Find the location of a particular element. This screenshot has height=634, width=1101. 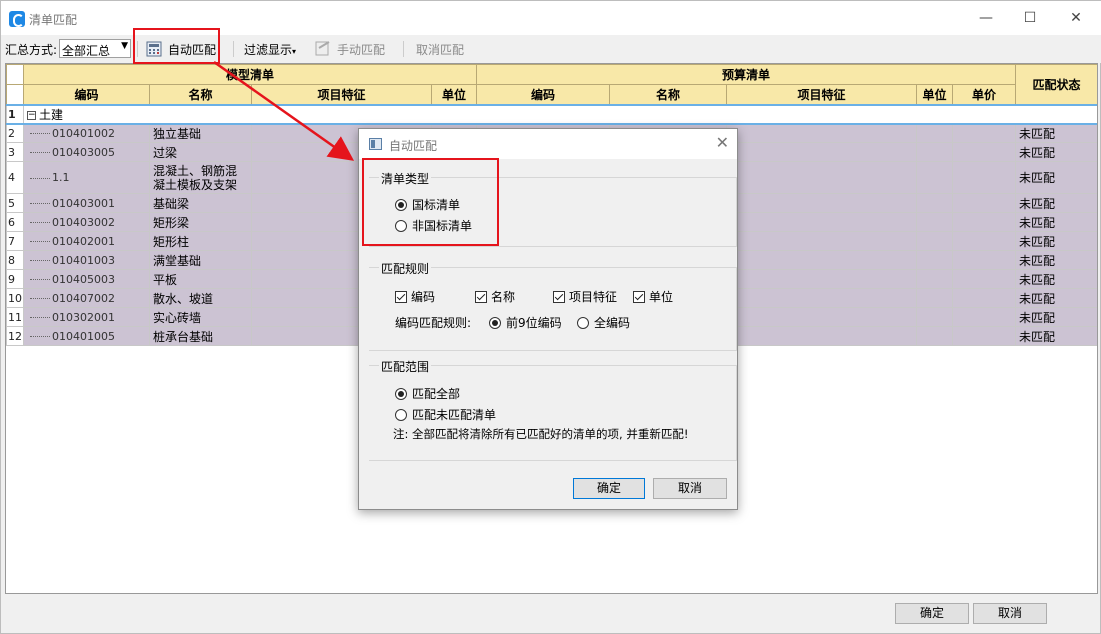

row-number: 1 is located at coordinates (15, 114).